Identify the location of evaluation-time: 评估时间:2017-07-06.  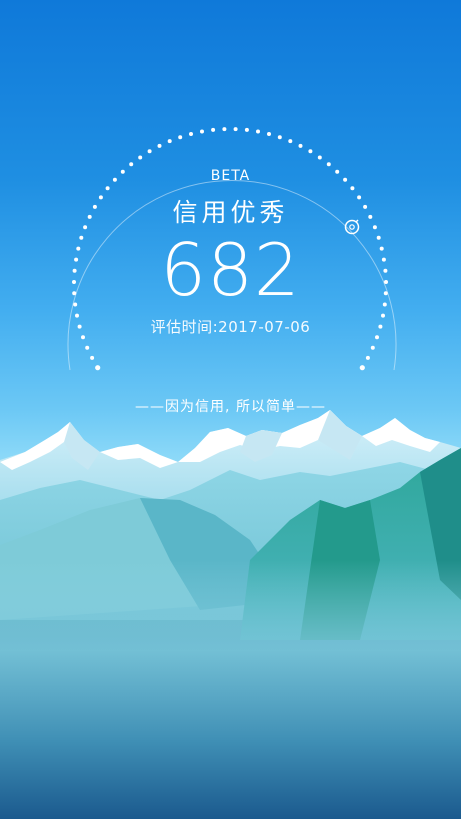
(230, 327).